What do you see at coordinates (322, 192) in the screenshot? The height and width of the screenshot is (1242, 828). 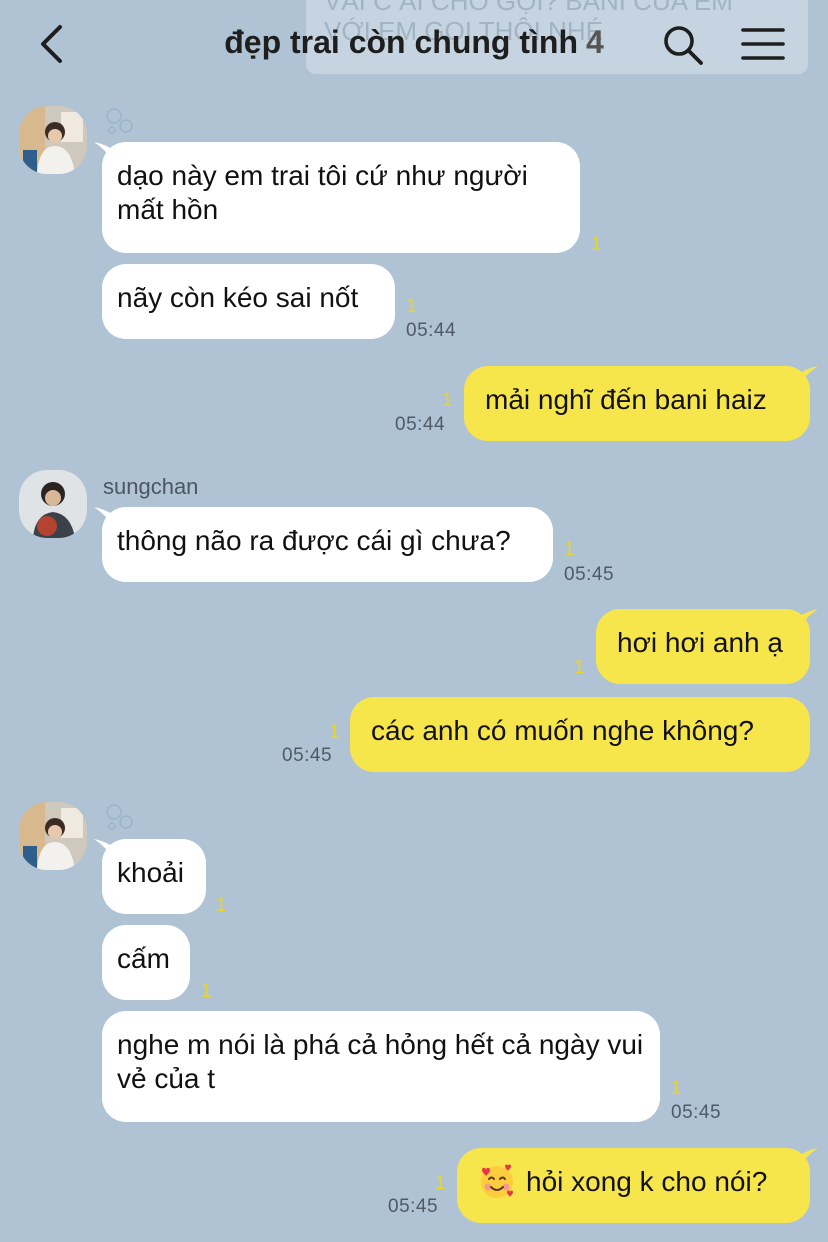 I see `message-text: dạo này em trai tôi cứ như người mất hồn` at bounding box center [322, 192].